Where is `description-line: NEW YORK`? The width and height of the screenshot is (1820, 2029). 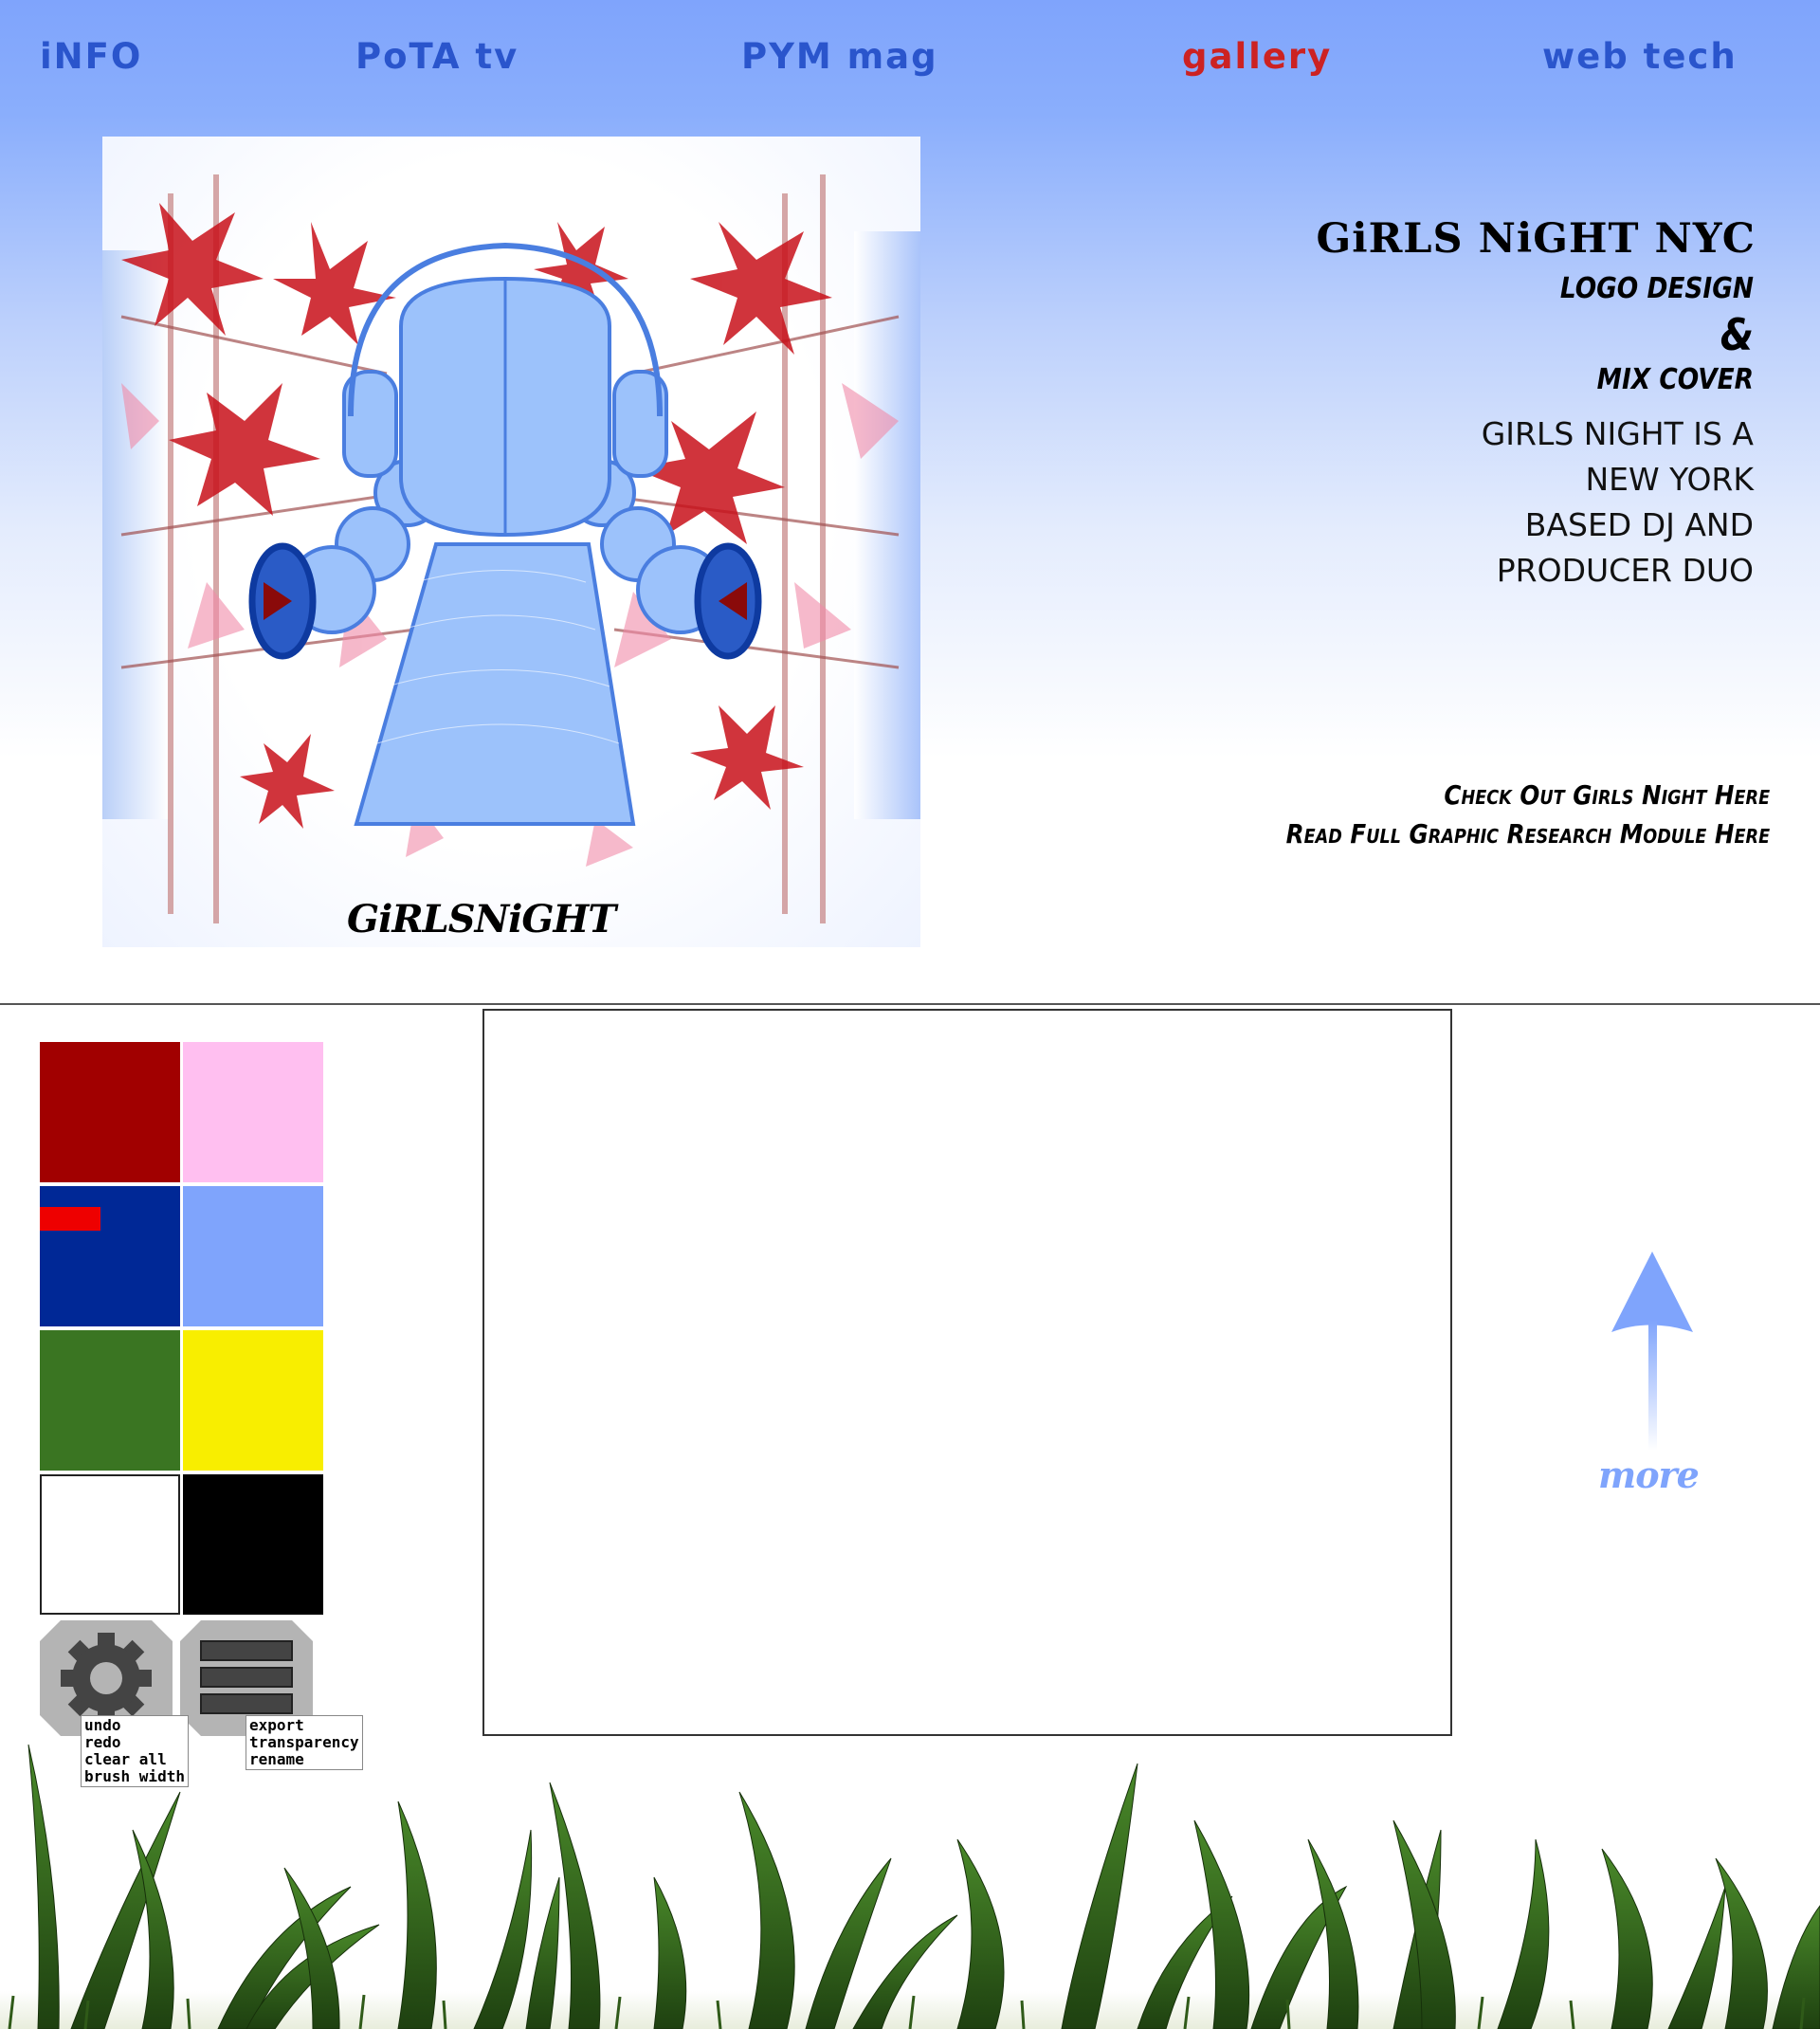
description-line: NEW YORK is located at coordinates (1669, 479).